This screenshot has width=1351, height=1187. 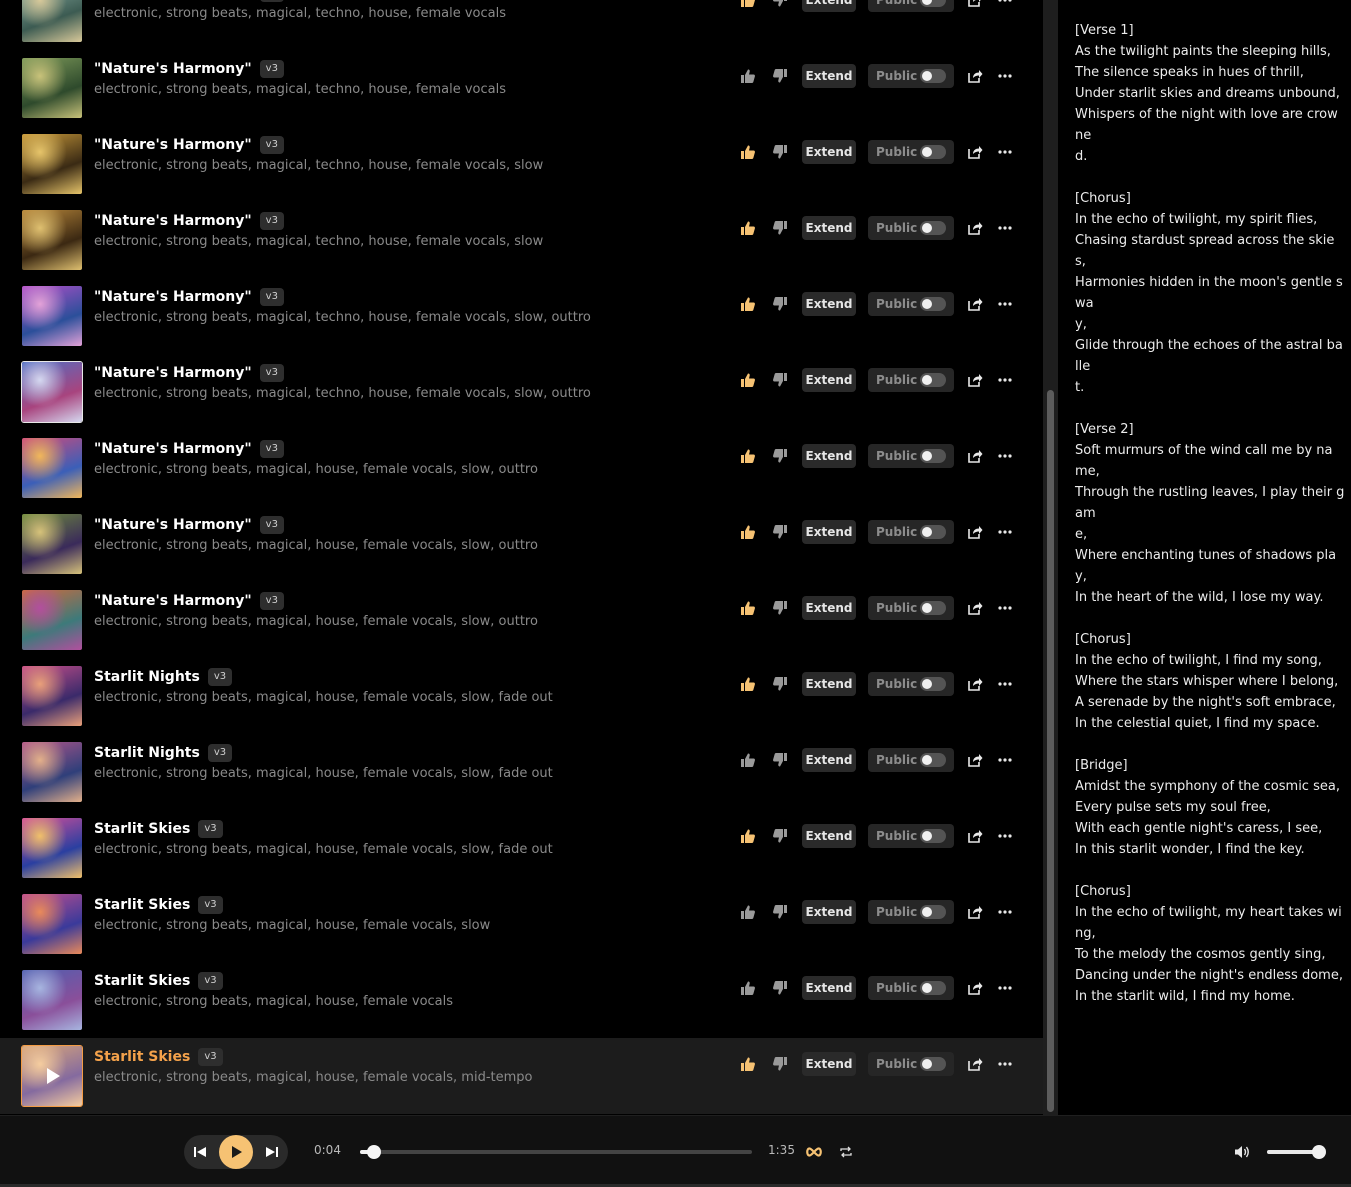 What do you see at coordinates (200, 1152) in the screenshot?
I see `previous-track-button` at bounding box center [200, 1152].